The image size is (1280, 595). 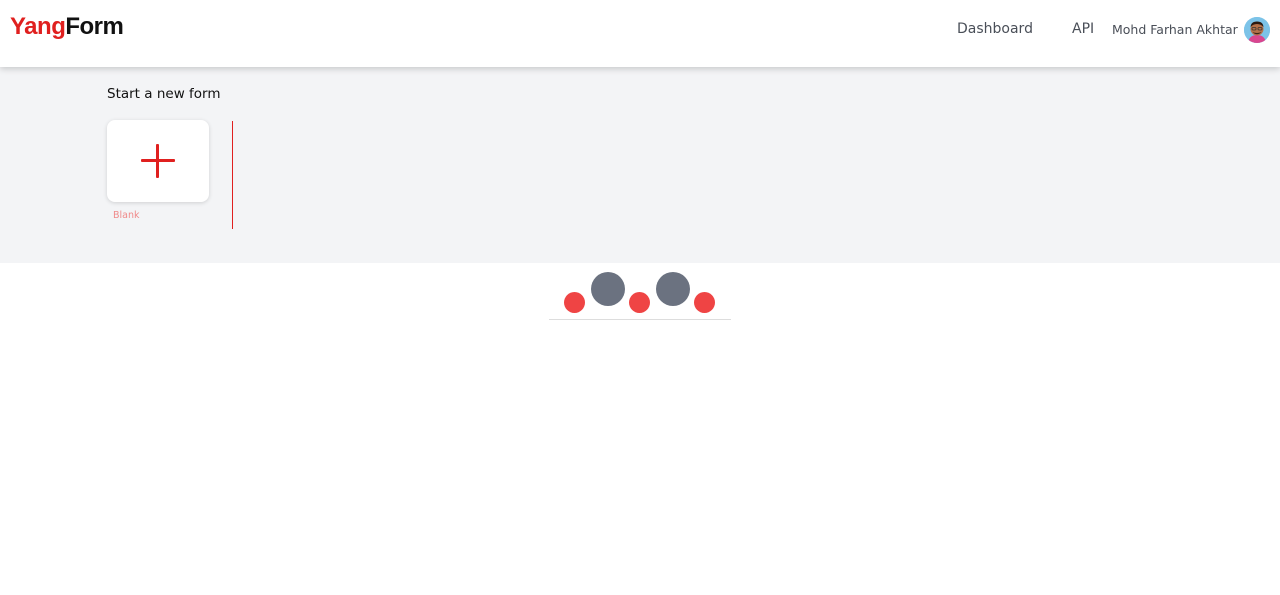 I want to click on gallery-divider, so click(x=232, y=175).